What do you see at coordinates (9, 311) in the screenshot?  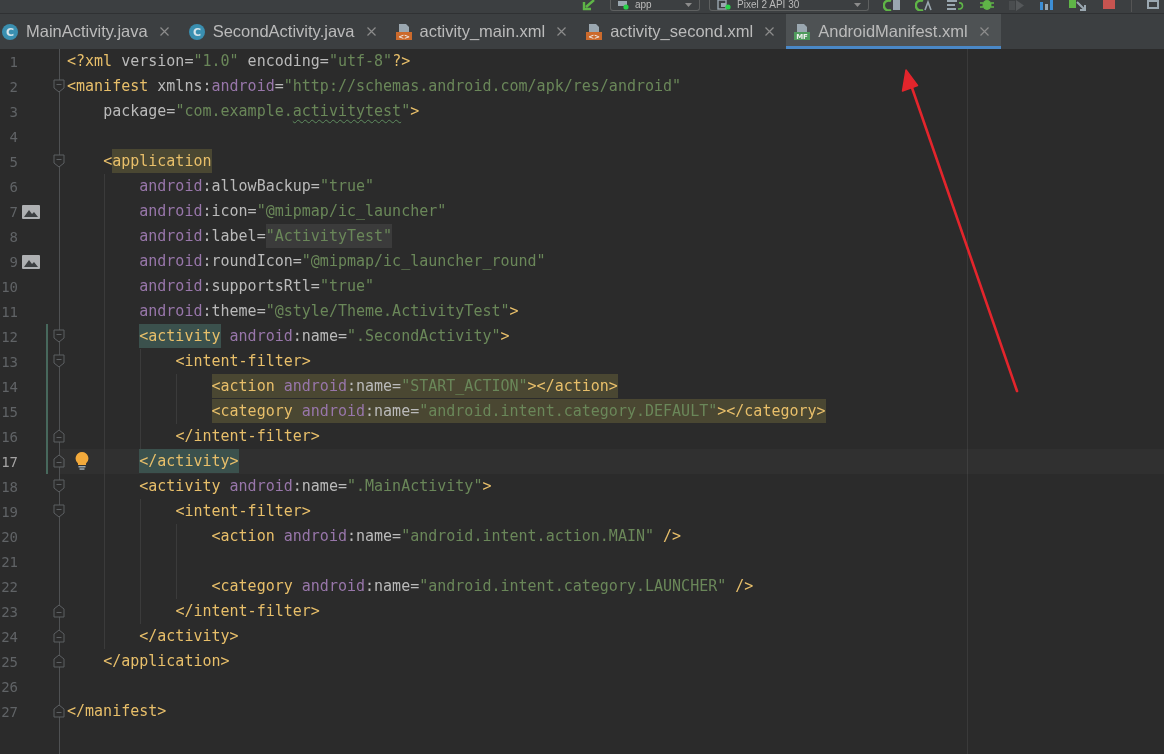 I see `line-number: 11` at bounding box center [9, 311].